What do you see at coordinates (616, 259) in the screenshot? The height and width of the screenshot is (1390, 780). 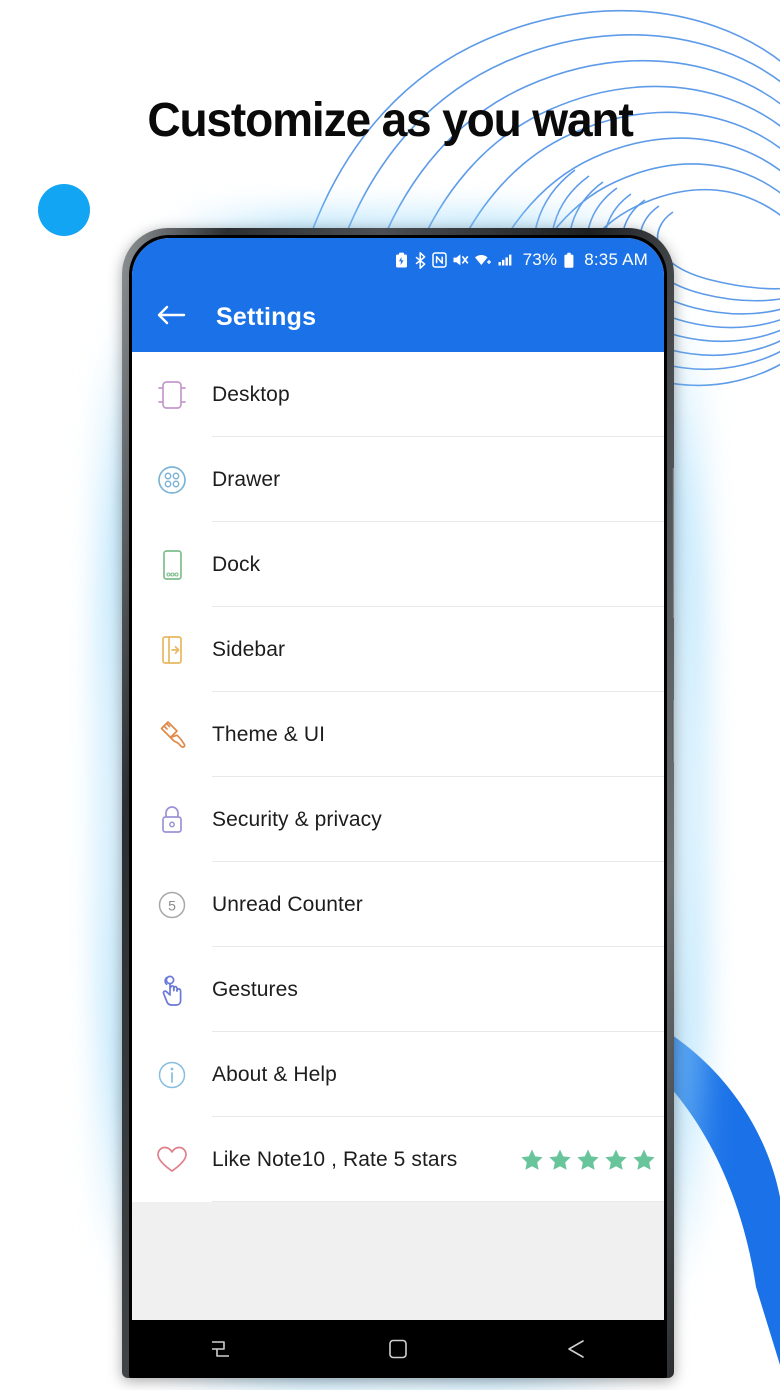 I see `status-bar-clock: 8:35 AM` at bounding box center [616, 259].